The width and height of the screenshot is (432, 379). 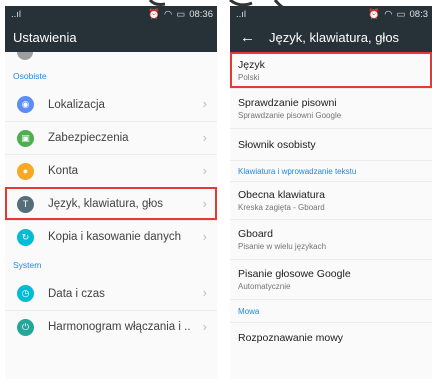 What do you see at coordinates (282, 246) in the screenshot?
I see `item-subtitle: Pisanie w wielu językach` at bounding box center [282, 246].